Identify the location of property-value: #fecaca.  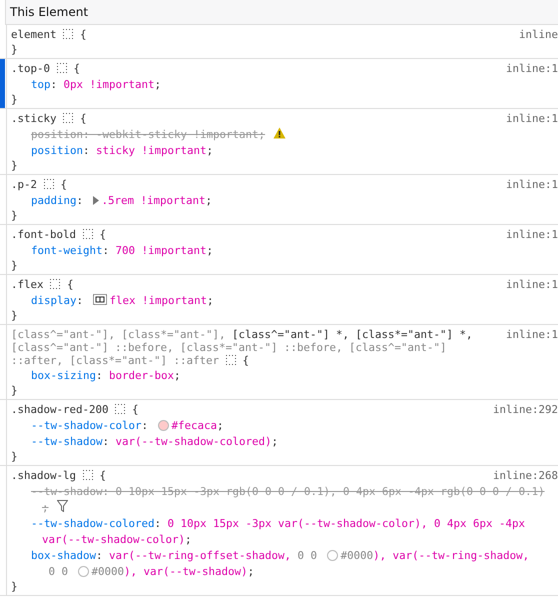
(195, 426).